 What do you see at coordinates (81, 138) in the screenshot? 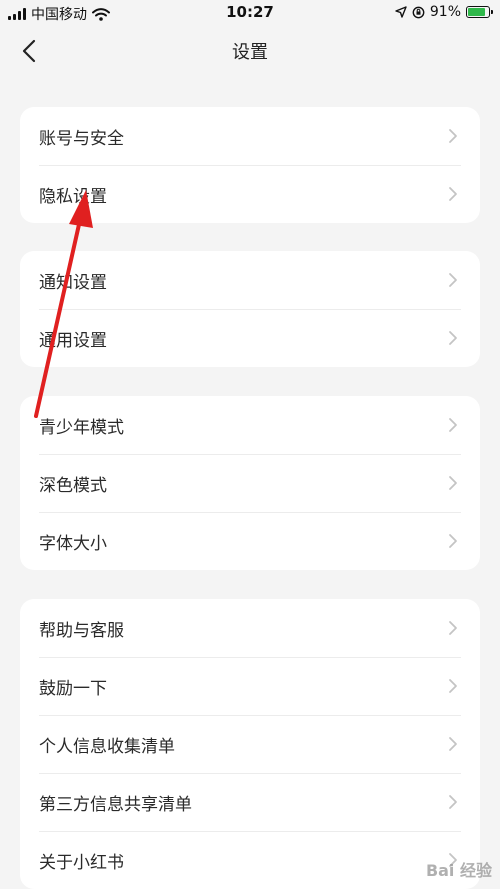
I see `settings-item-label: 账号与安全` at bounding box center [81, 138].